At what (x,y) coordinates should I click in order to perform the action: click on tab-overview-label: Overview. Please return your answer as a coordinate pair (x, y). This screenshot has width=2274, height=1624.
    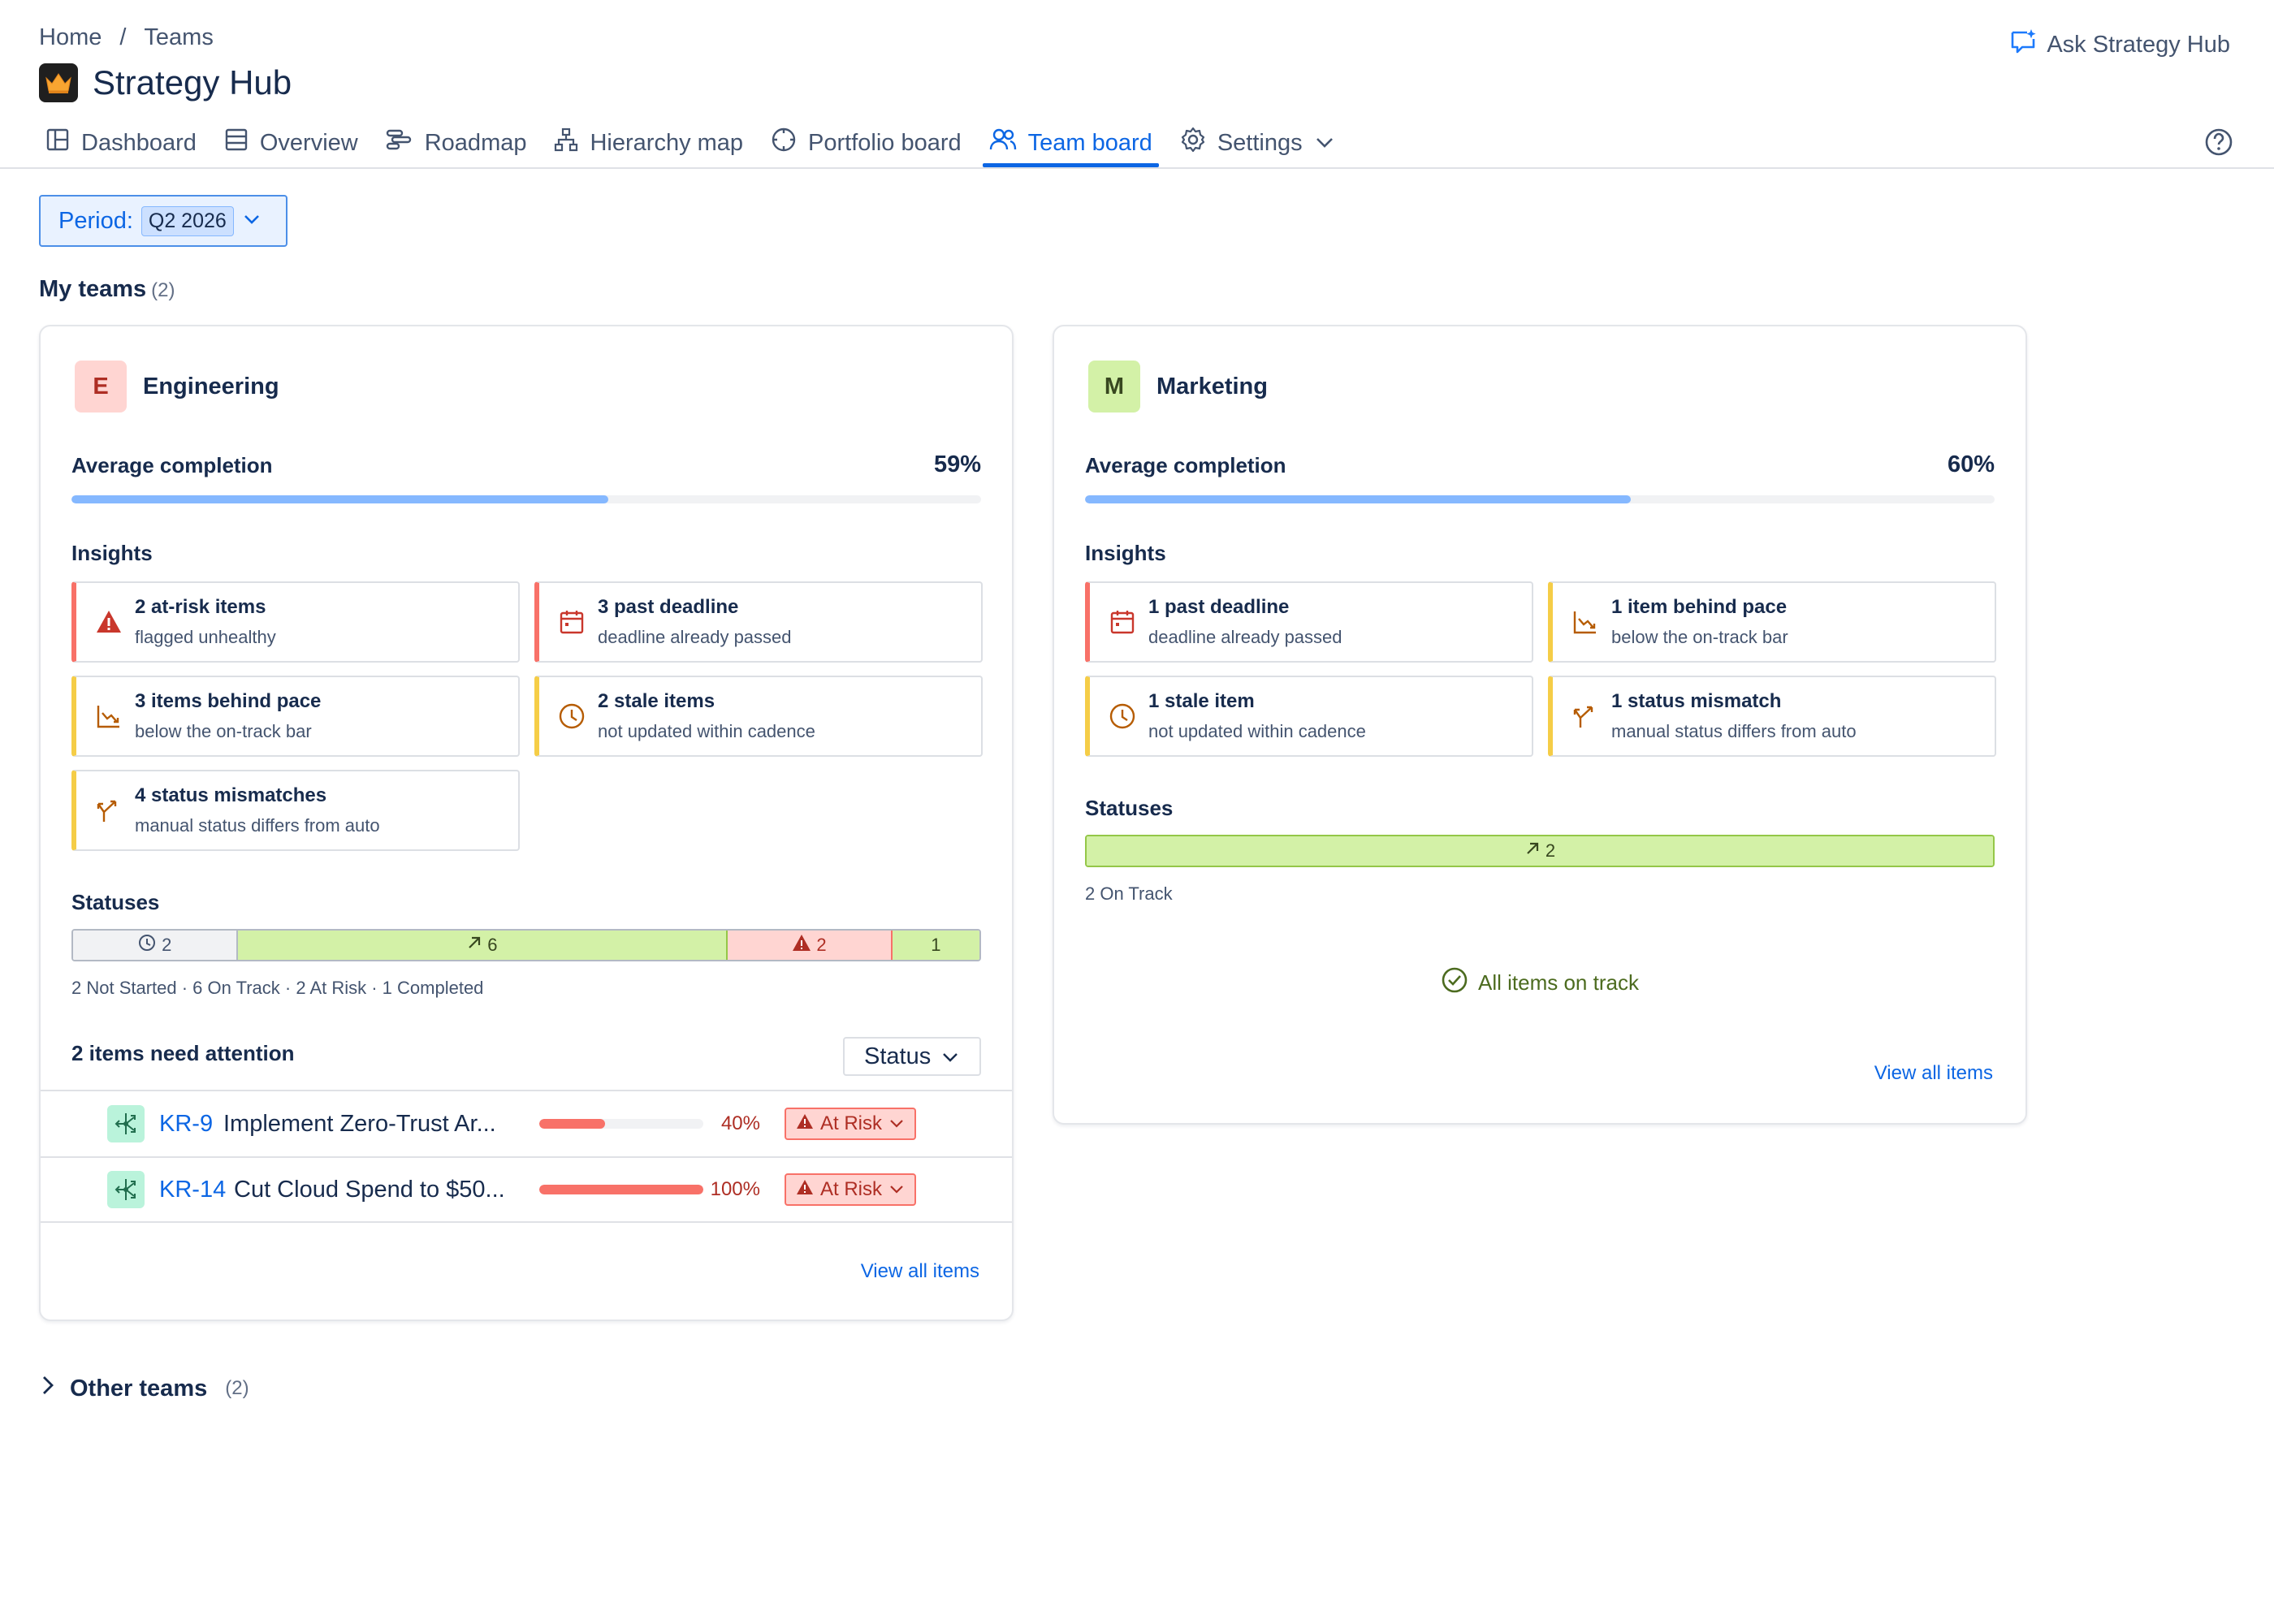
    Looking at the image, I should click on (309, 143).